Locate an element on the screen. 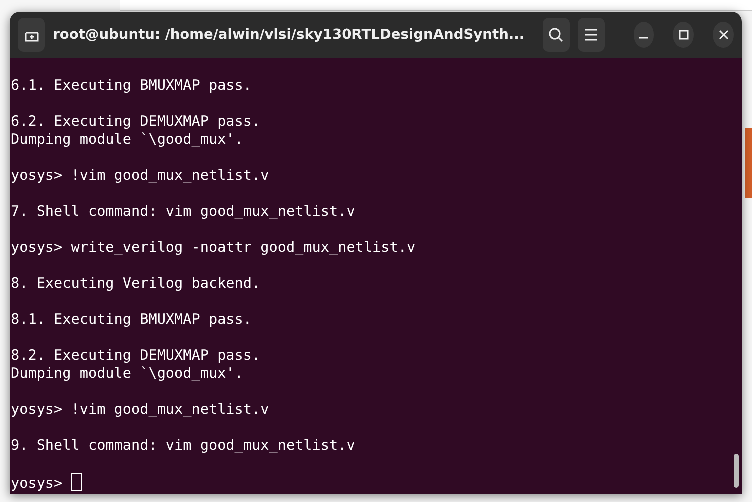 The width and height of the screenshot is (752, 502). new-tab-button is located at coordinates (32, 35).